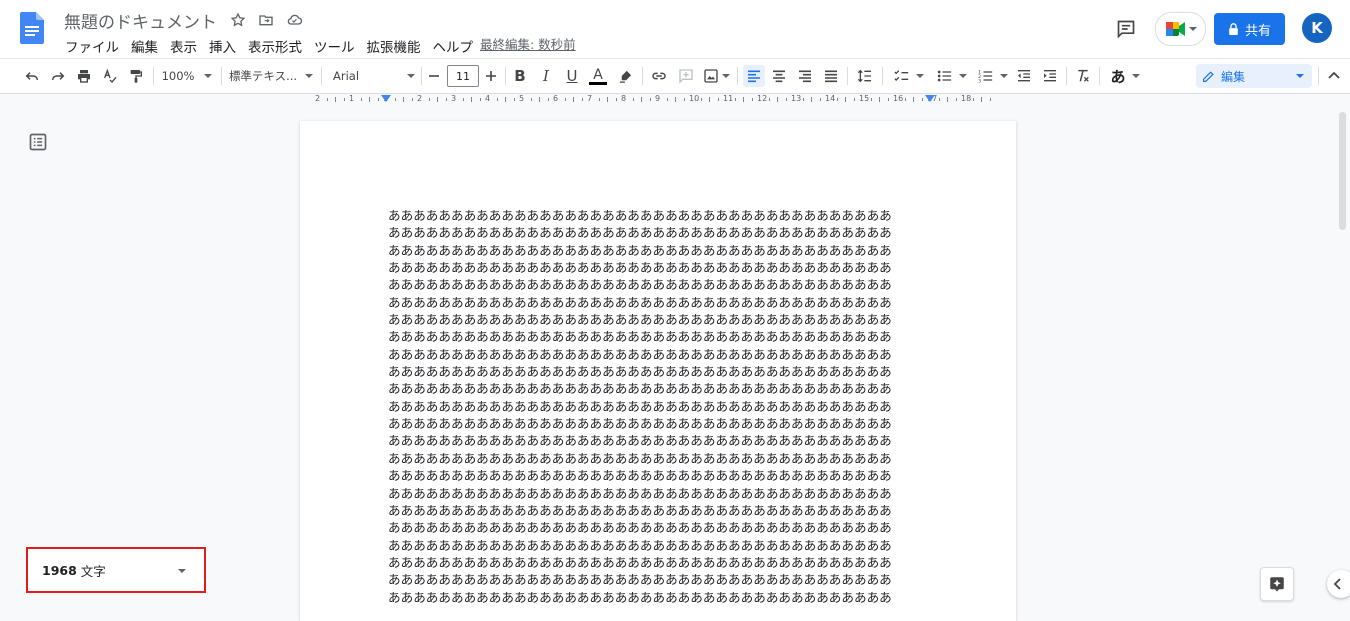 This screenshot has height=621, width=1350. Describe the element at coordinates (222, 46) in the screenshot. I see `menu-insert: 挿入` at that location.